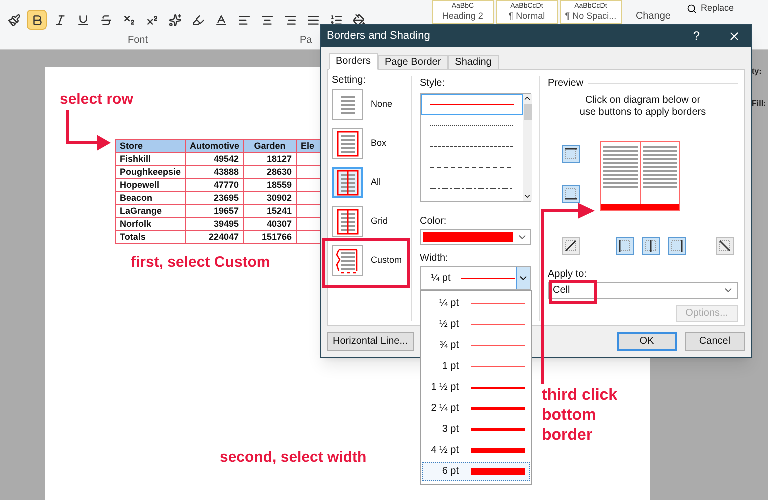  Describe the element at coordinates (293, 458) in the screenshot. I see `annotation-text: second, select width` at that location.